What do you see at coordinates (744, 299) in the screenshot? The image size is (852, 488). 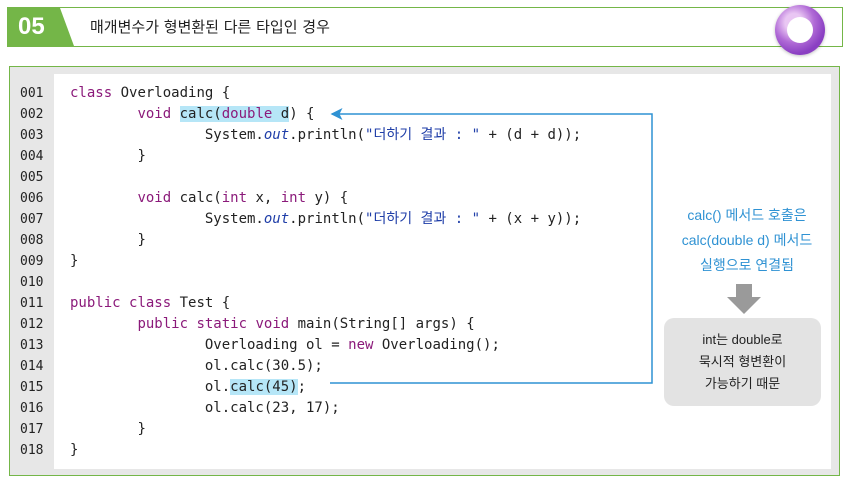 I see `down-arrow-icon` at bounding box center [744, 299].